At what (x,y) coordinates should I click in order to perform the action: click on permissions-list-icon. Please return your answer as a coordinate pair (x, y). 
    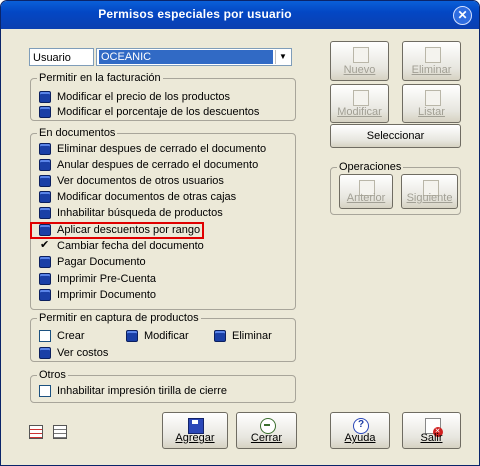
    Looking at the image, I should click on (36, 432).